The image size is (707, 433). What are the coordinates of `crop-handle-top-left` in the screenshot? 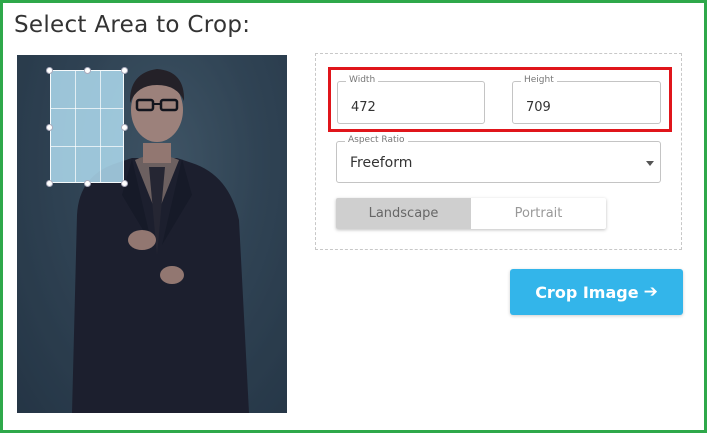 It's located at (49, 70).